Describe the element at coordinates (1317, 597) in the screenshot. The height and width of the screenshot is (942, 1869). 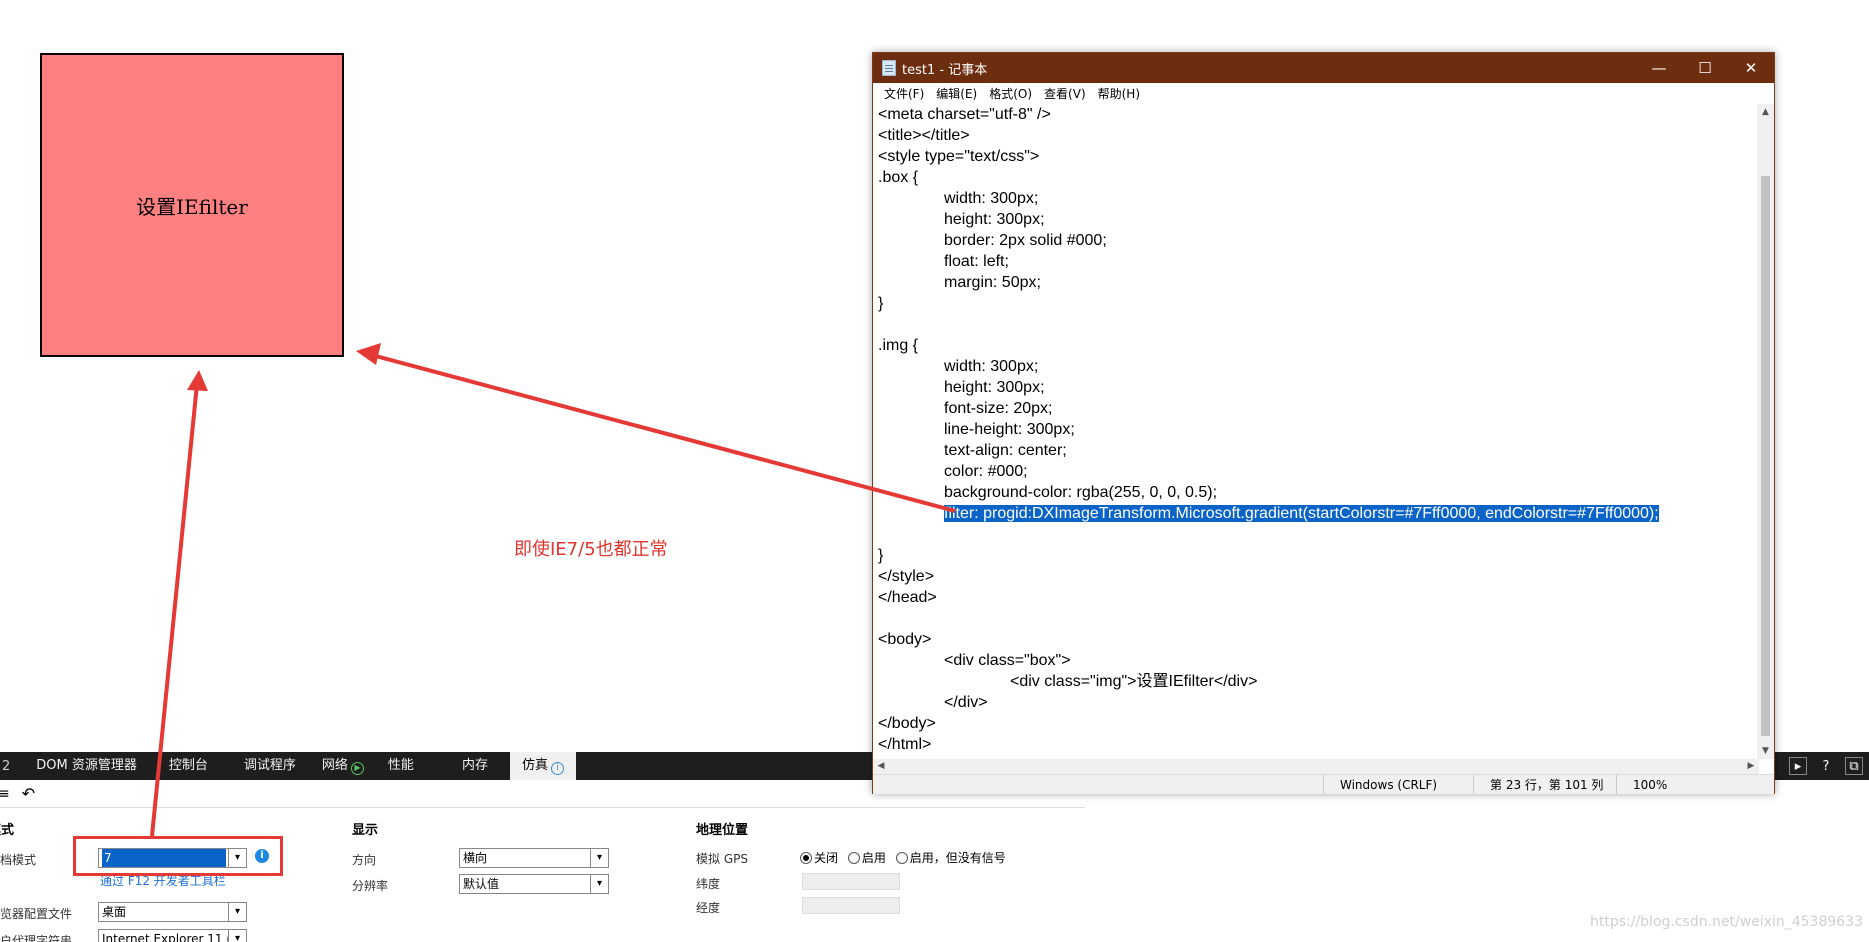
I see `editor-line: </head>` at that location.